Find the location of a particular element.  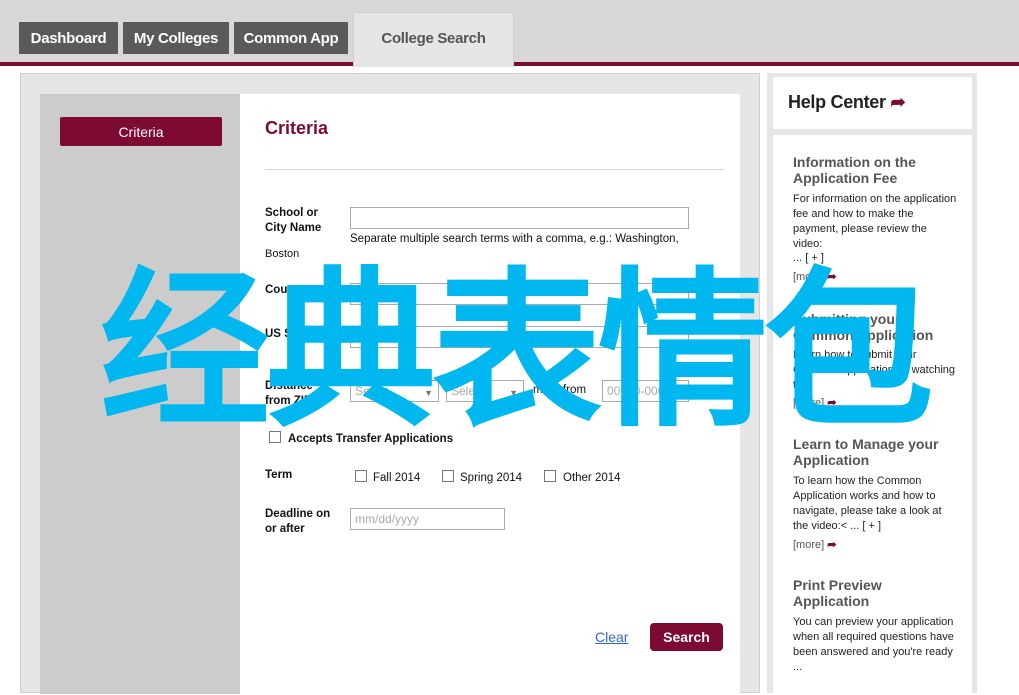

tab-dashboard: Dashboard is located at coordinates (68, 38).